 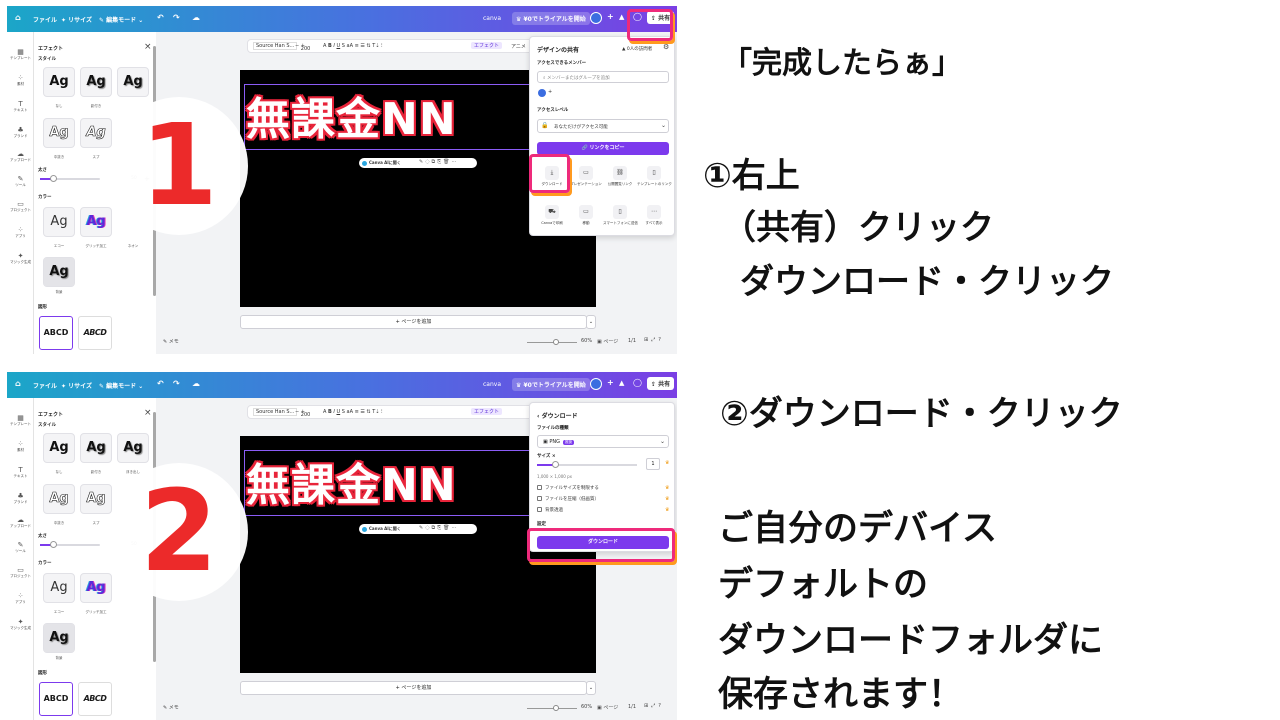 I want to click on size-slider, so click(x=587, y=464).